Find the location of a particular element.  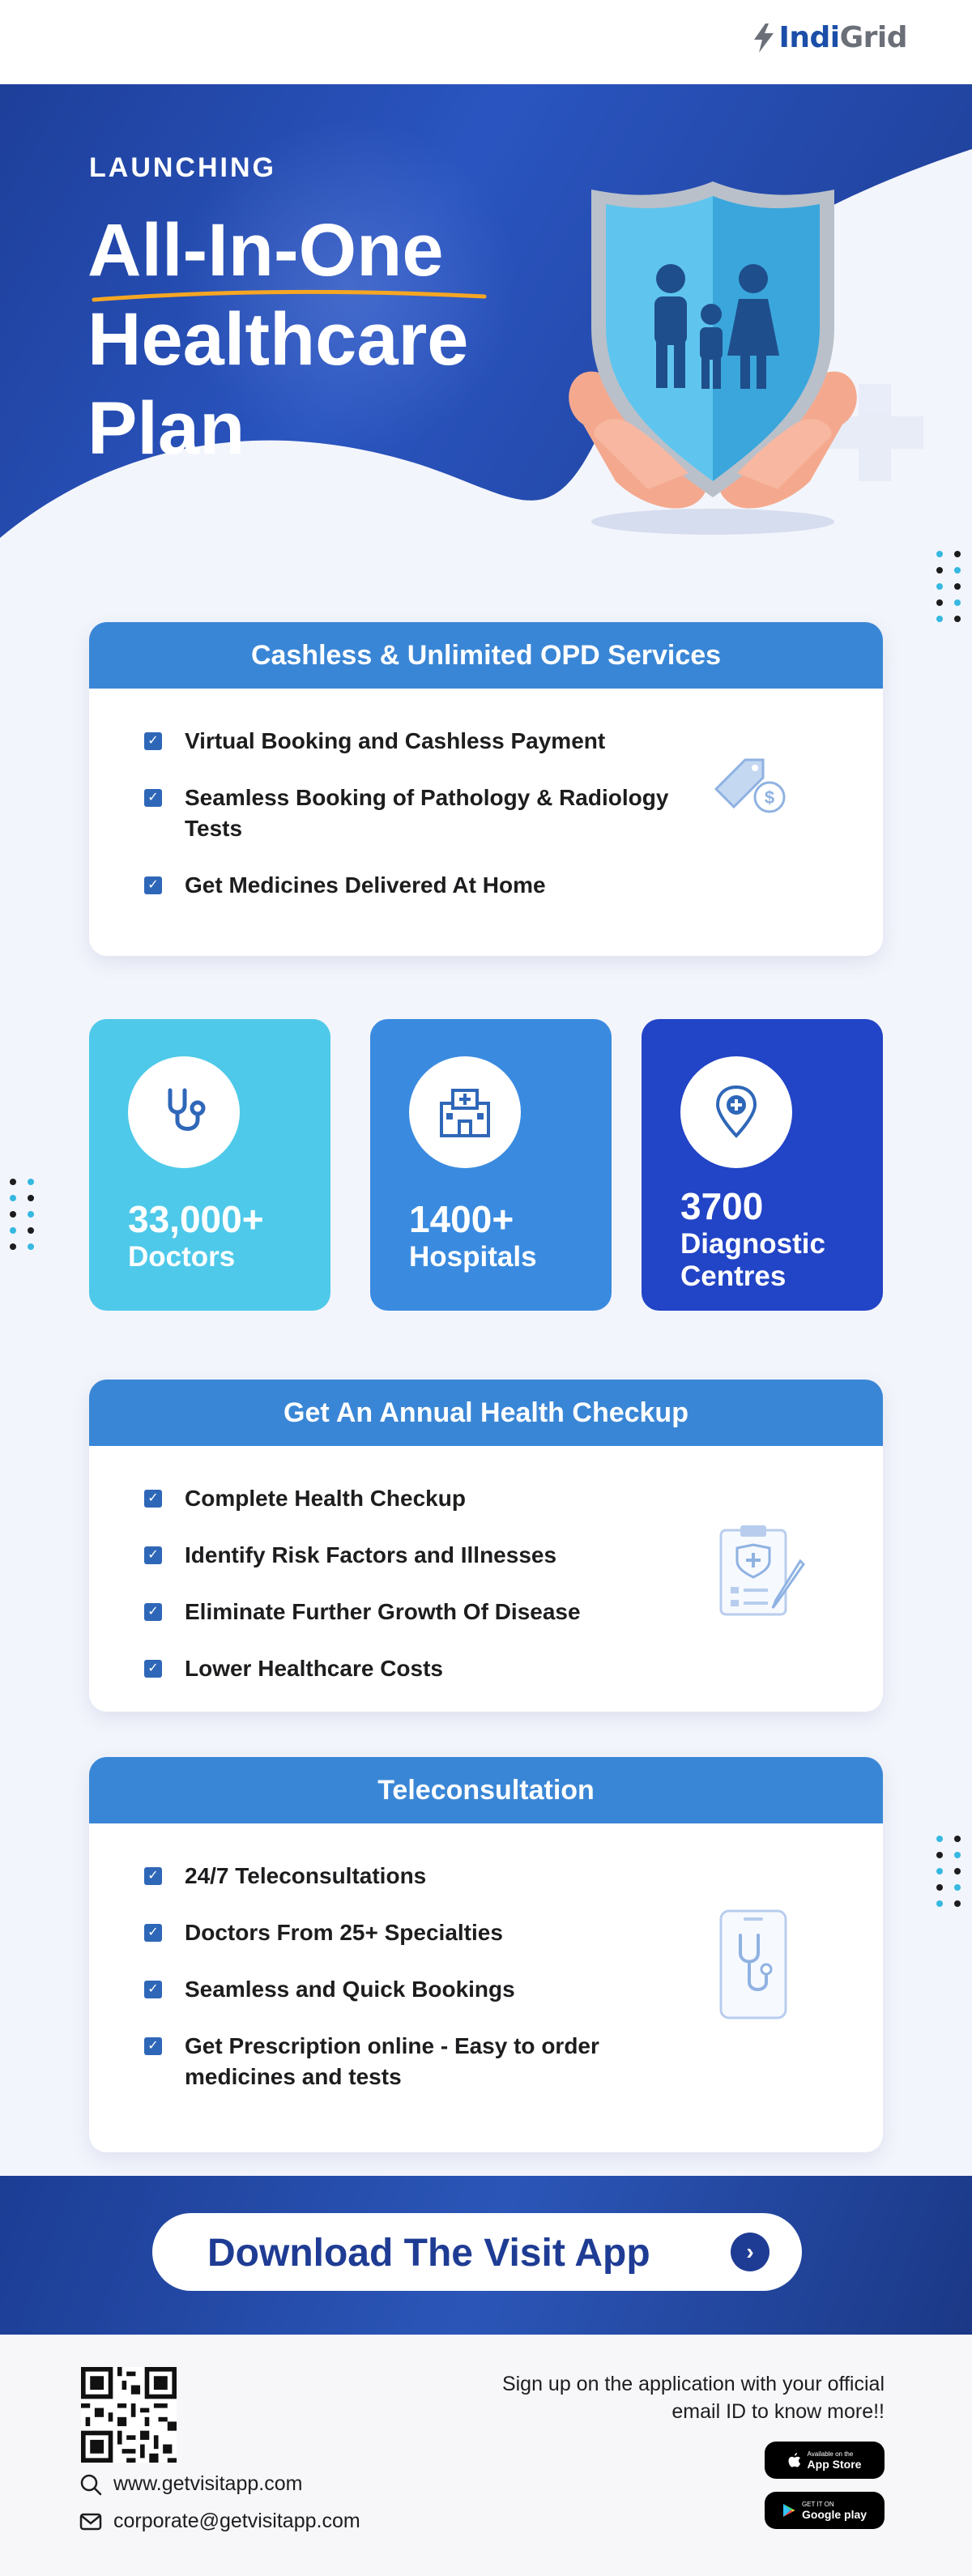

download-app-button: Download The Visit App › is located at coordinates (477, 2252).